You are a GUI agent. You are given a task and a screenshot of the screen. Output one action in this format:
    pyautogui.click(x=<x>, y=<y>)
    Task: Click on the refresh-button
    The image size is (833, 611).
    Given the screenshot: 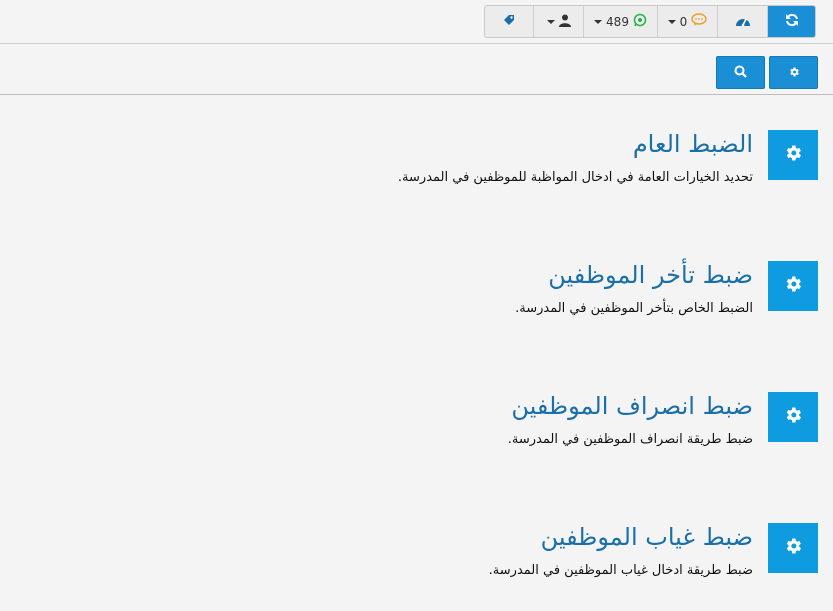 What is the action you would take?
    pyautogui.click(x=791, y=21)
    